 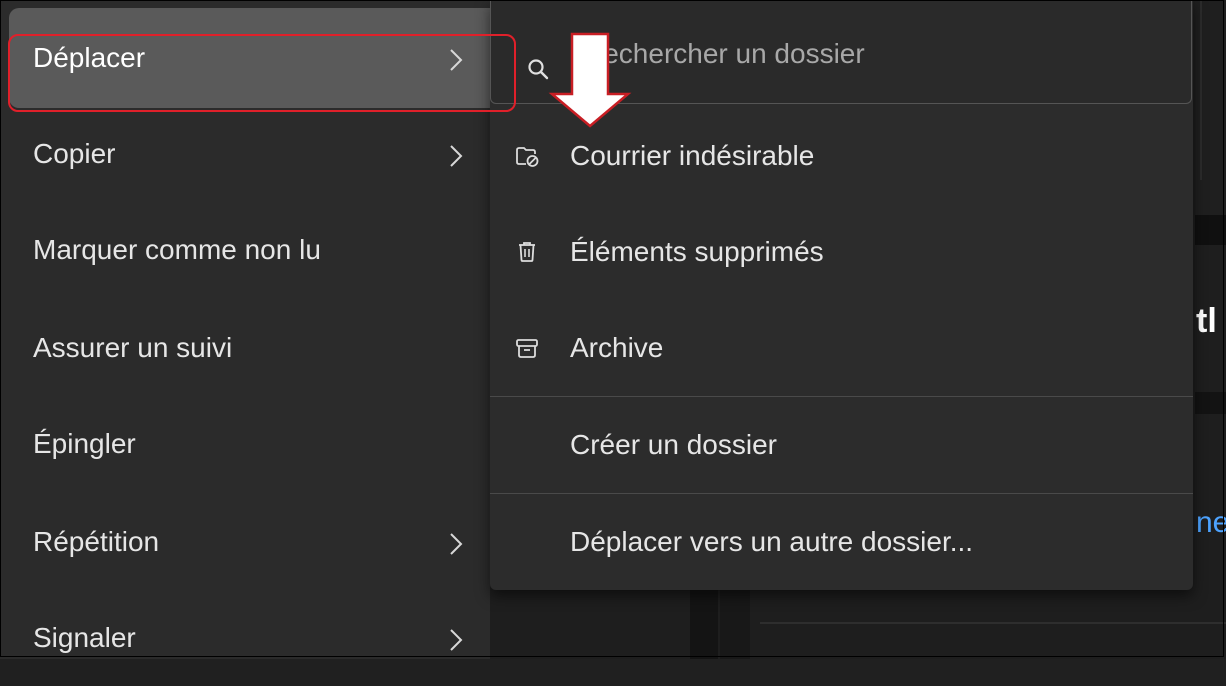 I want to click on menu-item-snooze: Répétition, so click(x=248, y=542).